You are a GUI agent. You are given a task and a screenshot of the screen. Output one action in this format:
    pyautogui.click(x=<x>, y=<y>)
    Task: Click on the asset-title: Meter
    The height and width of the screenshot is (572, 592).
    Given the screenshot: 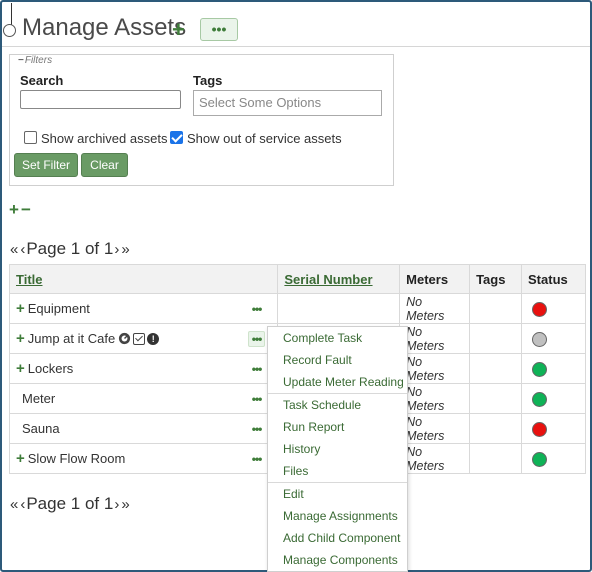 What is the action you would take?
    pyautogui.click(x=38, y=398)
    